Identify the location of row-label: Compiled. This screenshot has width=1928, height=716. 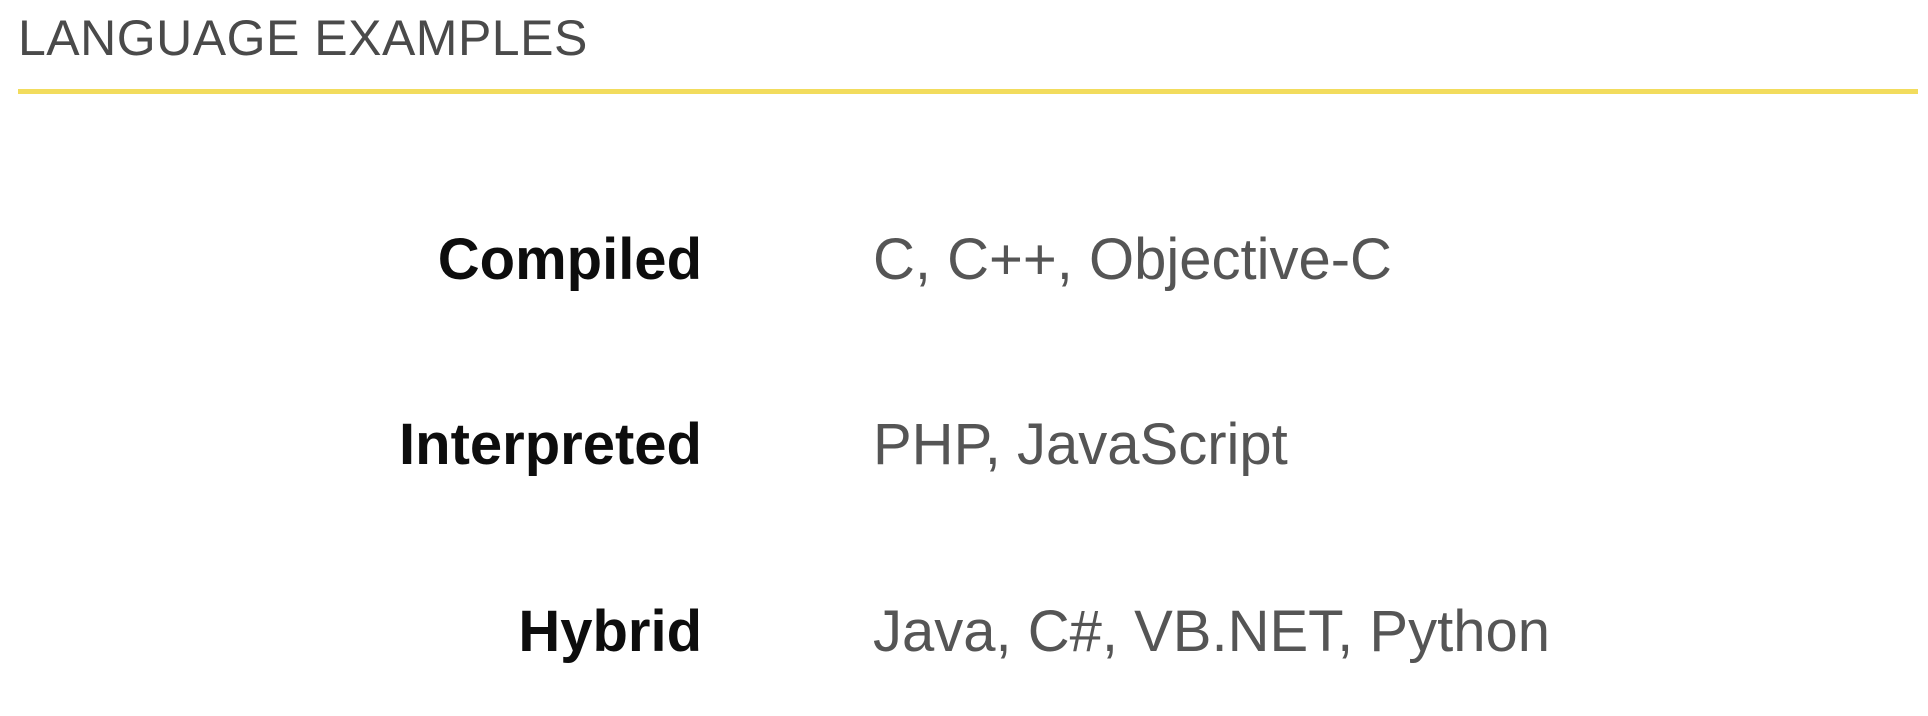
(569, 259).